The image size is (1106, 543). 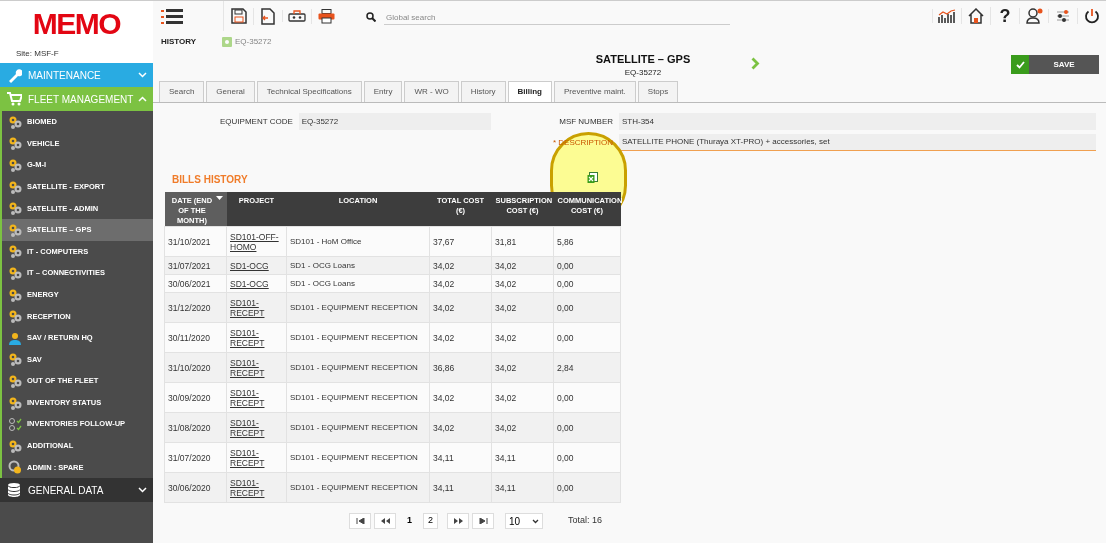 I want to click on search-field: Global search, so click(x=557, y=17).